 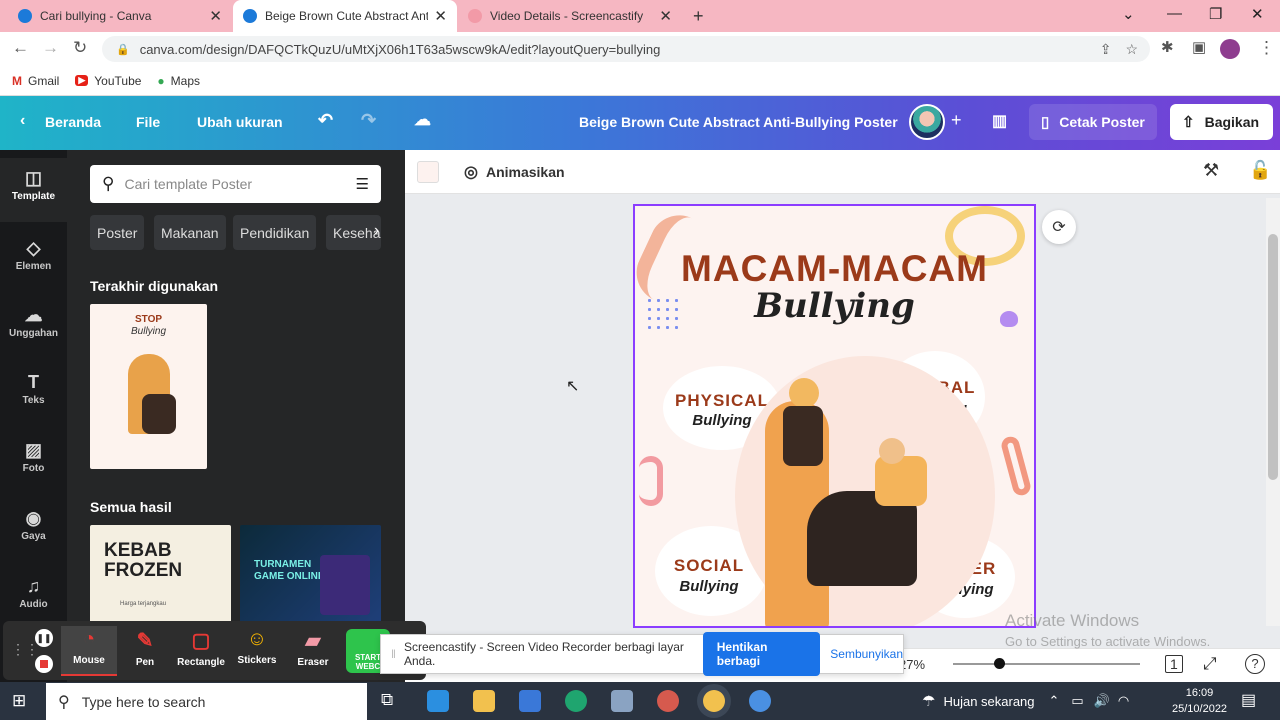 I want to click on pause-icon: ❚❚, so click(x=44, y=638).